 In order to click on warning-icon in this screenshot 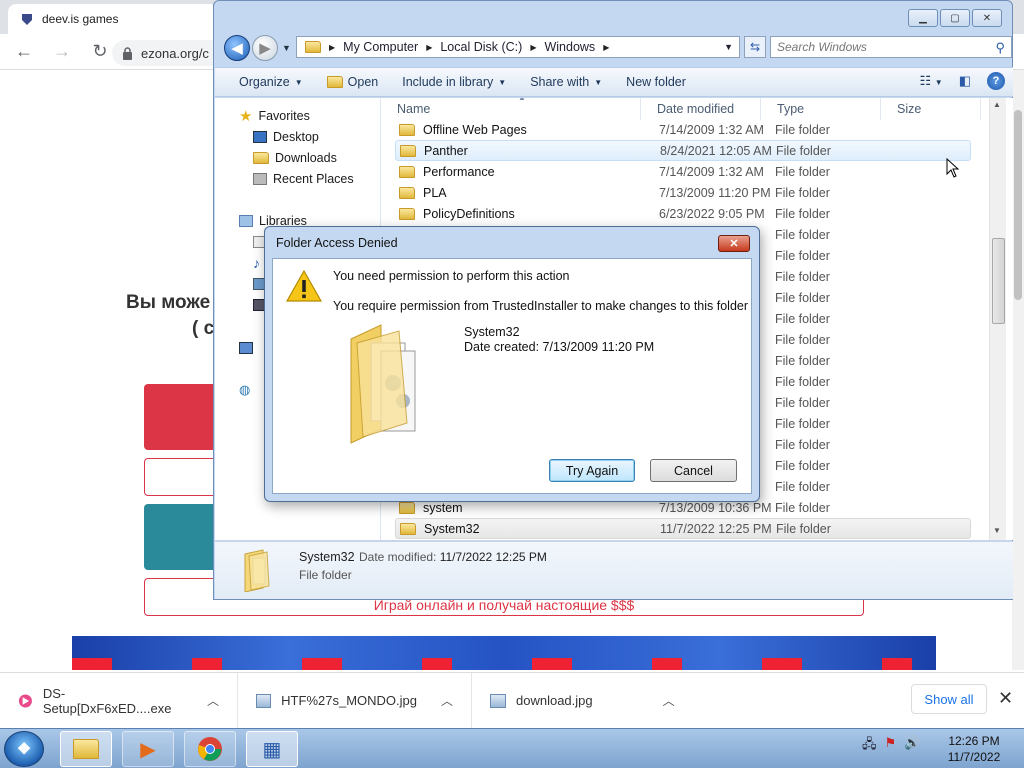, I will do `click(304, 285)`.